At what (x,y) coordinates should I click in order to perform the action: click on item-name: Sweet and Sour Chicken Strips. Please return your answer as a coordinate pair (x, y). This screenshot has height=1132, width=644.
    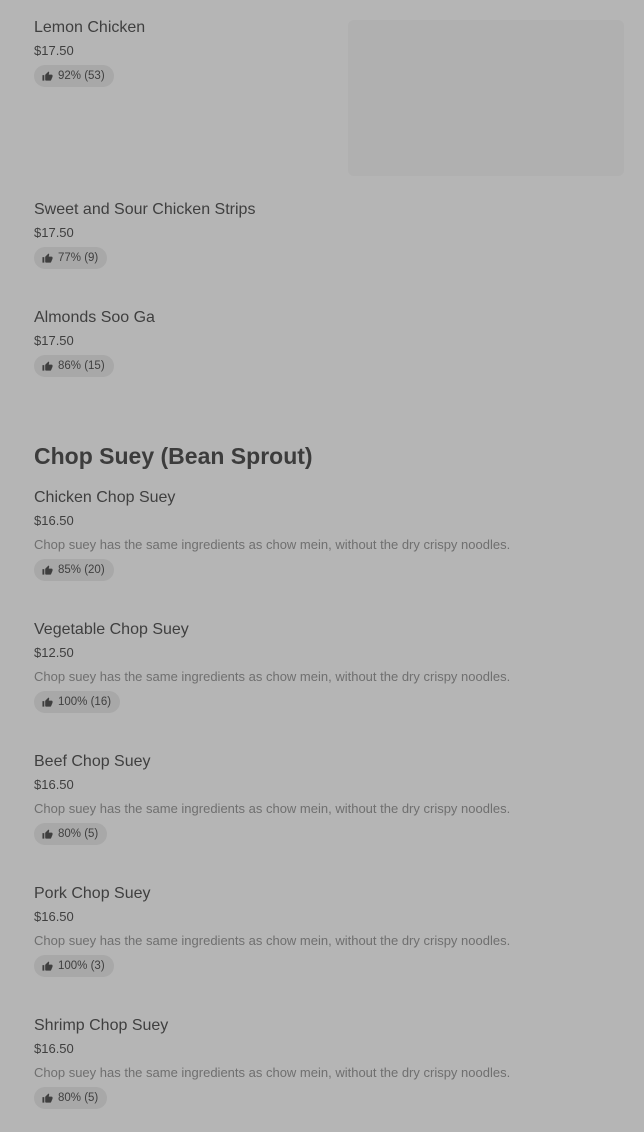
    Looking at the image, I should click on (145, 209).